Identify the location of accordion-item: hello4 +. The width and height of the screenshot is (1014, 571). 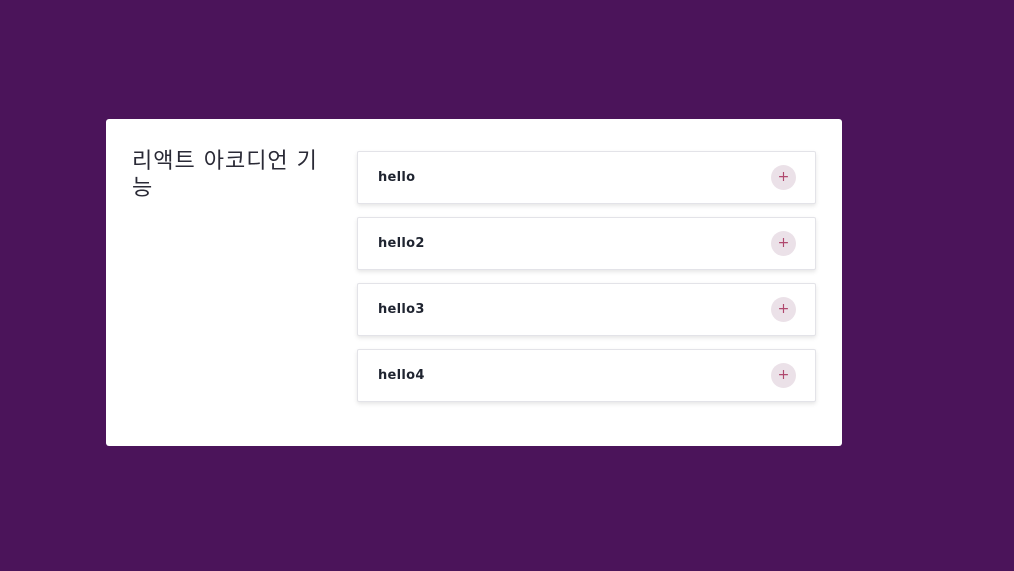
(586, 375).